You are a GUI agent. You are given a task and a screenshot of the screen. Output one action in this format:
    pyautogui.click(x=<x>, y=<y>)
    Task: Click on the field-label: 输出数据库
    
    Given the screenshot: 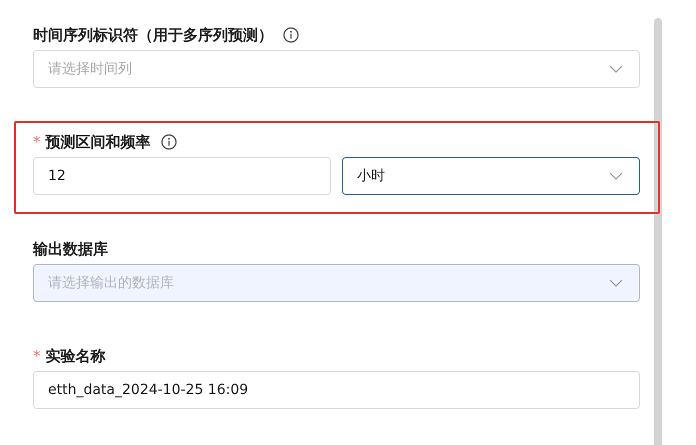 What is the action you would take?
    pyautogui.click(x=70, y=249)
    